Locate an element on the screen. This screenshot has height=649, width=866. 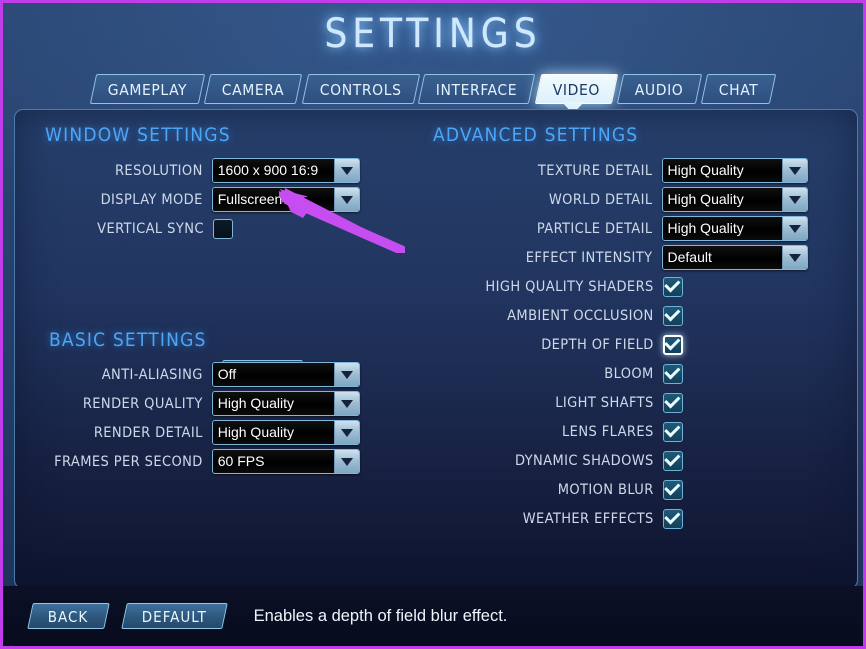
tab-label: VIDEO is located at coordinates (576, 90).